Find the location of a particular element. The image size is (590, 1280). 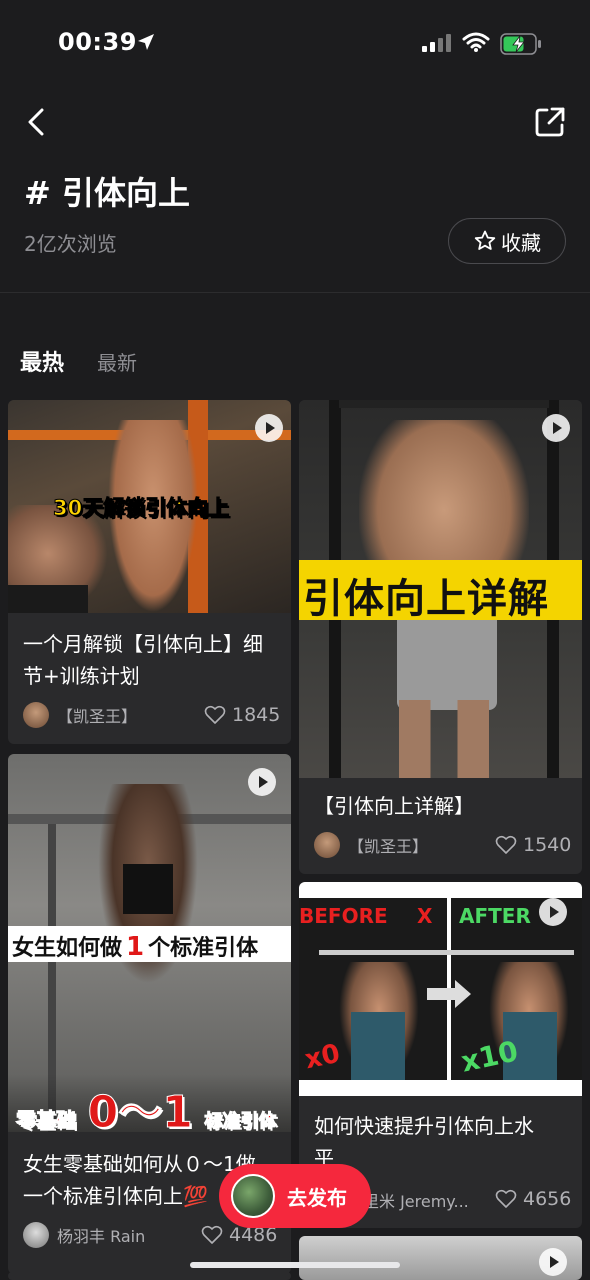

like-number: 1540 is located at coordinates (547, 845).